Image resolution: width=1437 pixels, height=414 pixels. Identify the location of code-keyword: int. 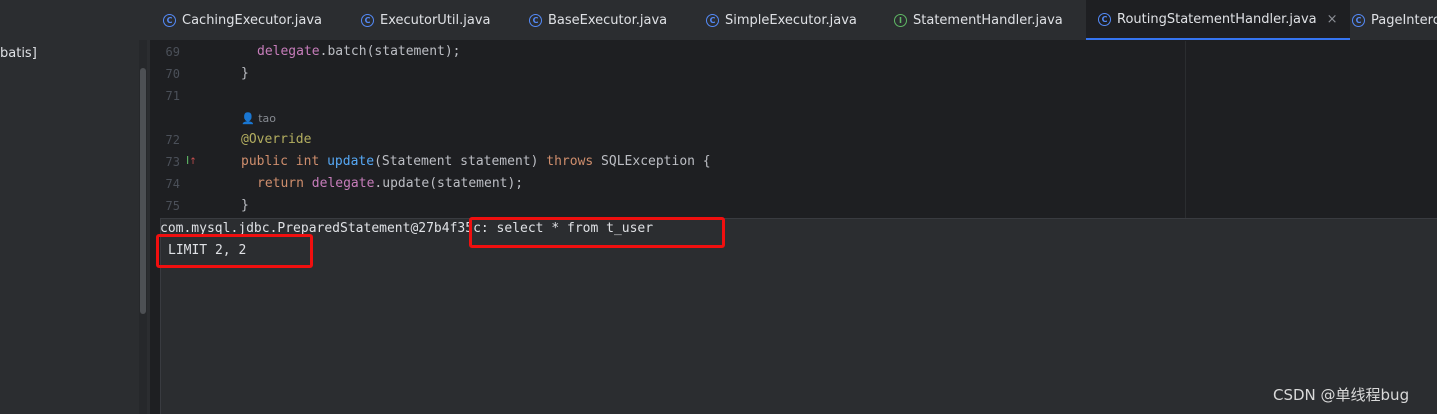
(307, 161).